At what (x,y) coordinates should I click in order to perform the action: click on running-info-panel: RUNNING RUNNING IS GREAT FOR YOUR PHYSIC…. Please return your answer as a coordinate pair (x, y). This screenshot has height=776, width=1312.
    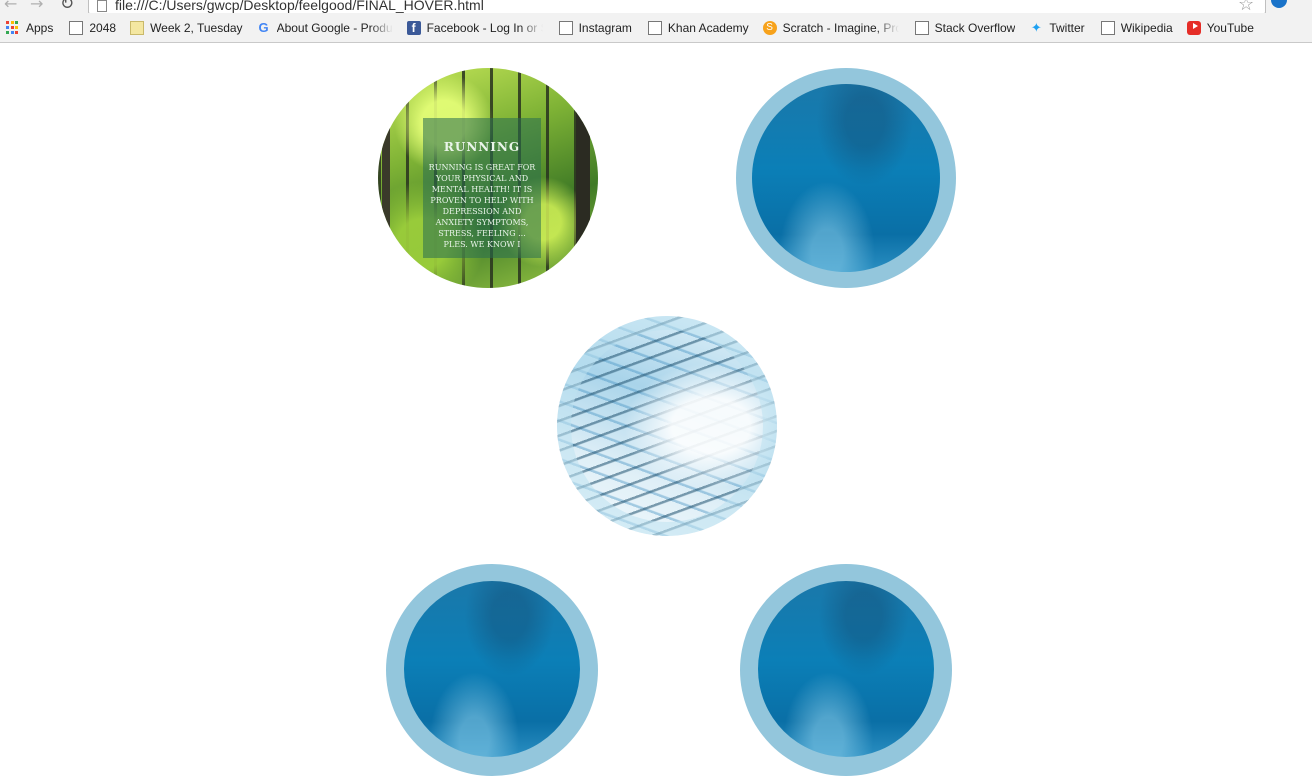
    Looking at the image, I should click on (482, 188).